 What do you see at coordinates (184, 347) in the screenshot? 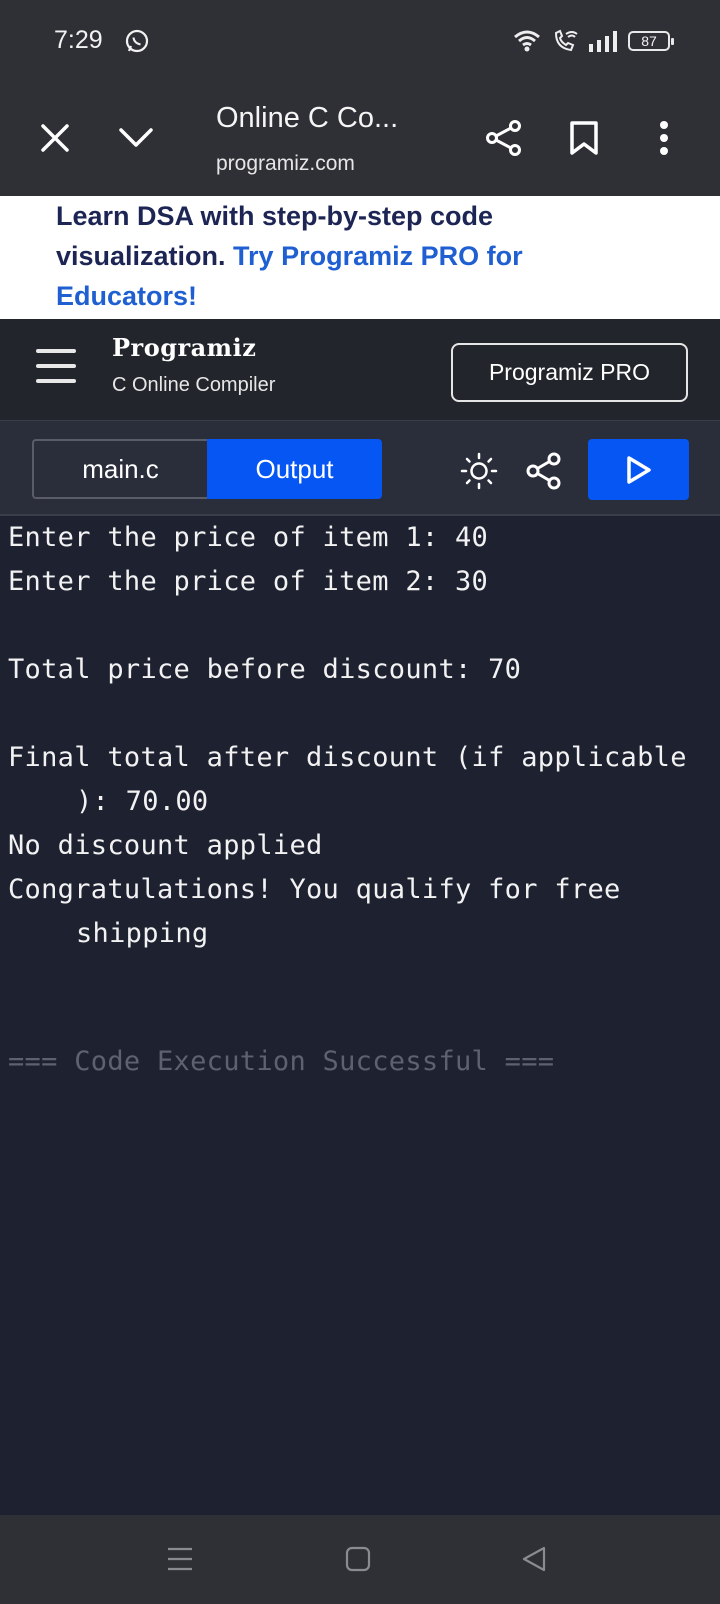
I see `programiz-logo: Programiz` at bounding box center [184, 347].